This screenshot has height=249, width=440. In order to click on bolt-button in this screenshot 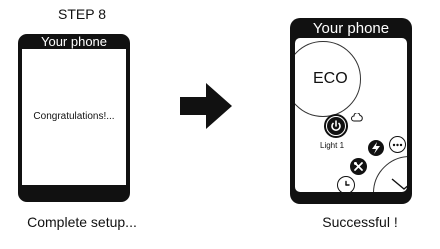, I will do `click(376, 148)`.